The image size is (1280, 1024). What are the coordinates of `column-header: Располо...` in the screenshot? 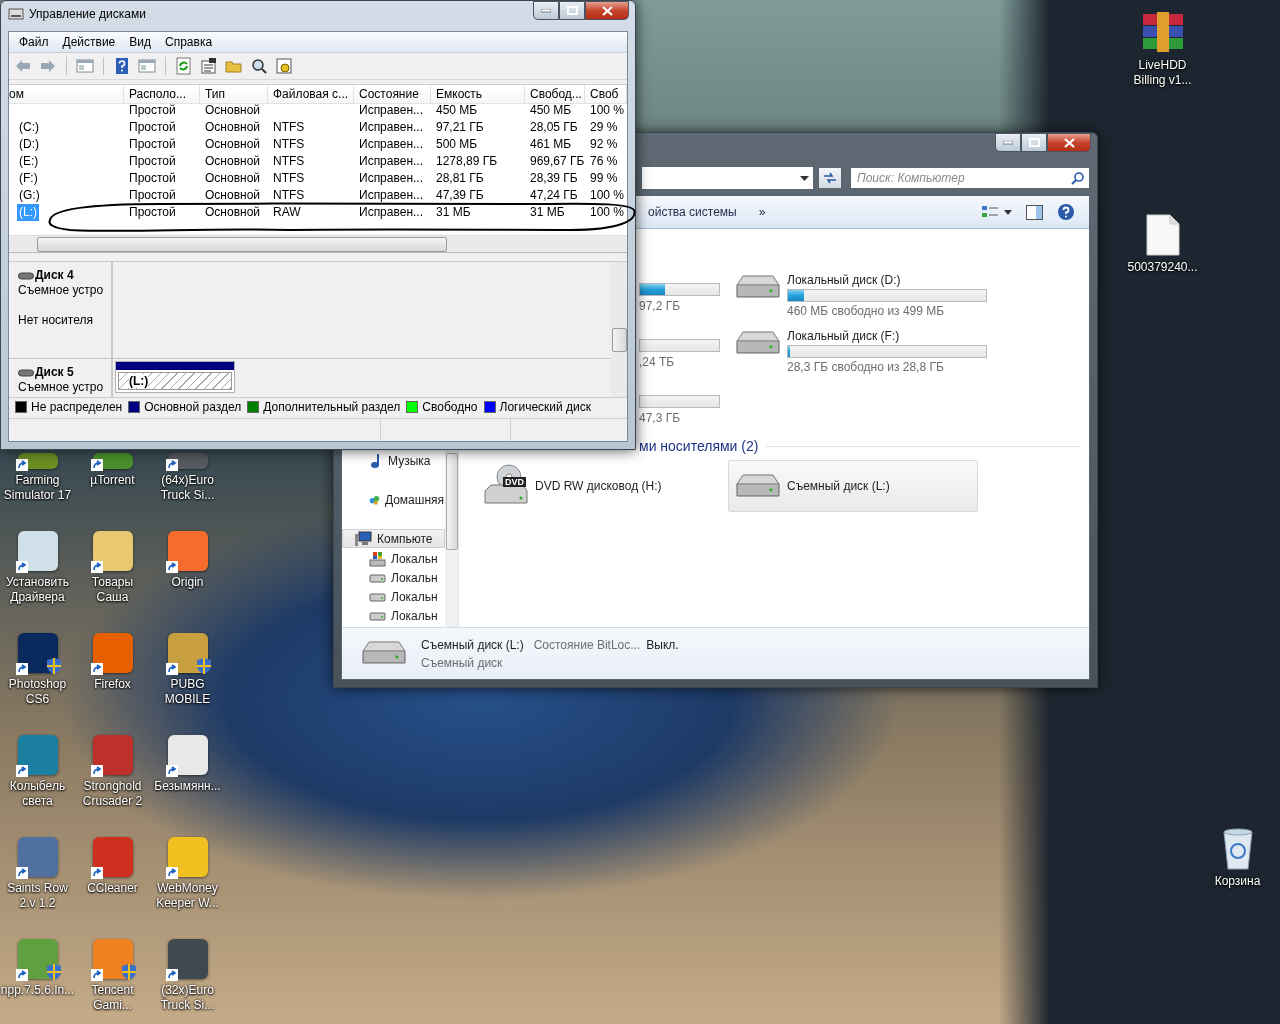 It's located at (162, 94).